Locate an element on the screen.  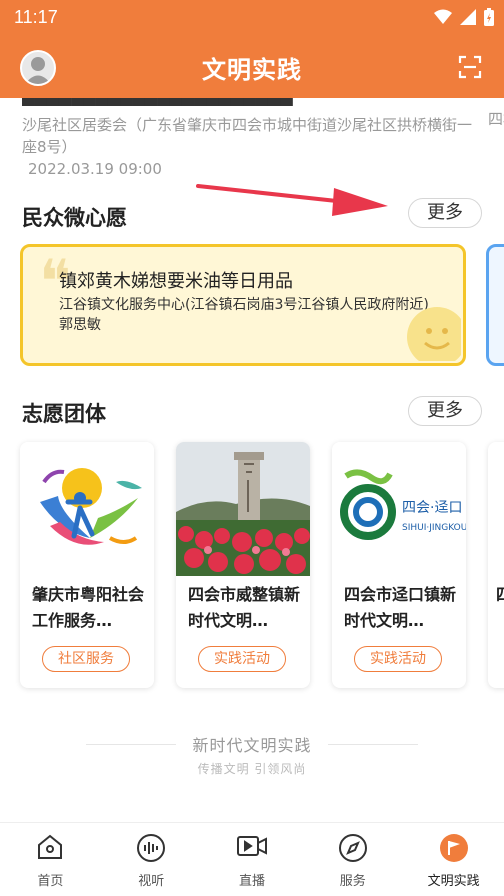
footer-slogan: 新时代文明实践 传播文明 引领风尚 is located at coordinates (252, 754).